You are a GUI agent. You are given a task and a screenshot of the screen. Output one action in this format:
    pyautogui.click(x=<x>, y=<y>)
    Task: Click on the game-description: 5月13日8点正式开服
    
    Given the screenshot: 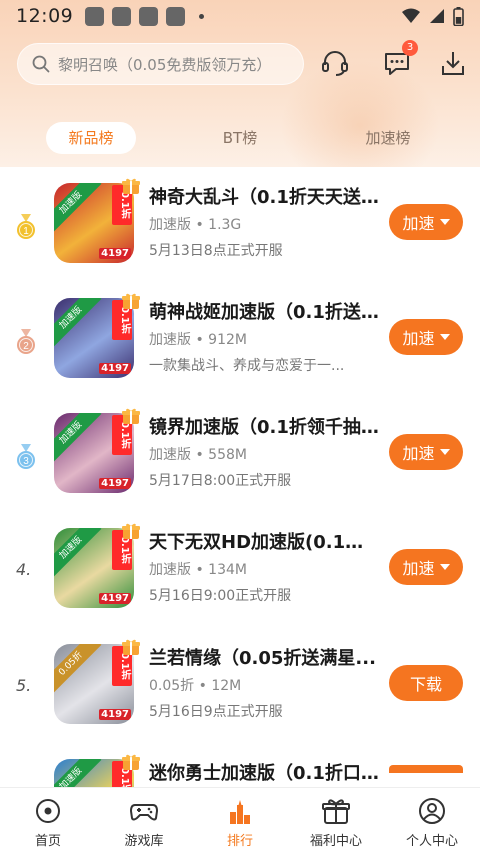 What is the action you would take?
    pyautogui.click(x=216, y=251)
    